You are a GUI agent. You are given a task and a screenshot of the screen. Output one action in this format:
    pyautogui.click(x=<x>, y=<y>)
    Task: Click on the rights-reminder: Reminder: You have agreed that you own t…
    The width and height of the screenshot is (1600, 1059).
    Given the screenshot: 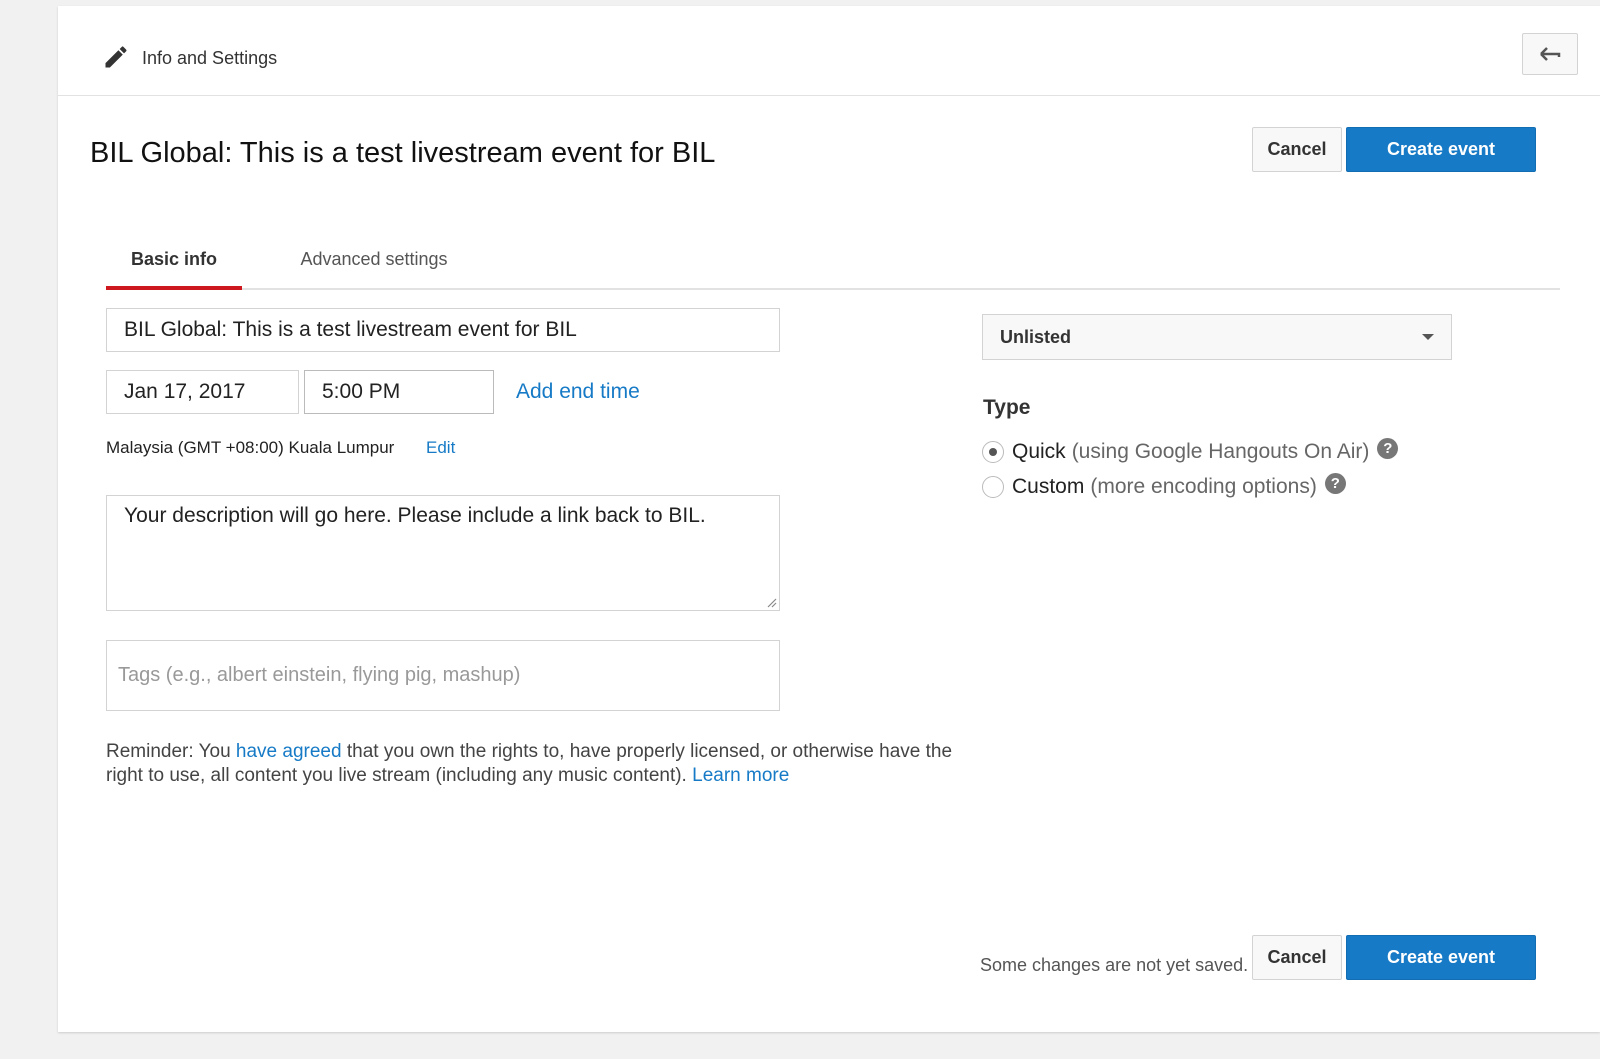 What is the action you would take?
    pyautogui.click(x=536, y=764)
    